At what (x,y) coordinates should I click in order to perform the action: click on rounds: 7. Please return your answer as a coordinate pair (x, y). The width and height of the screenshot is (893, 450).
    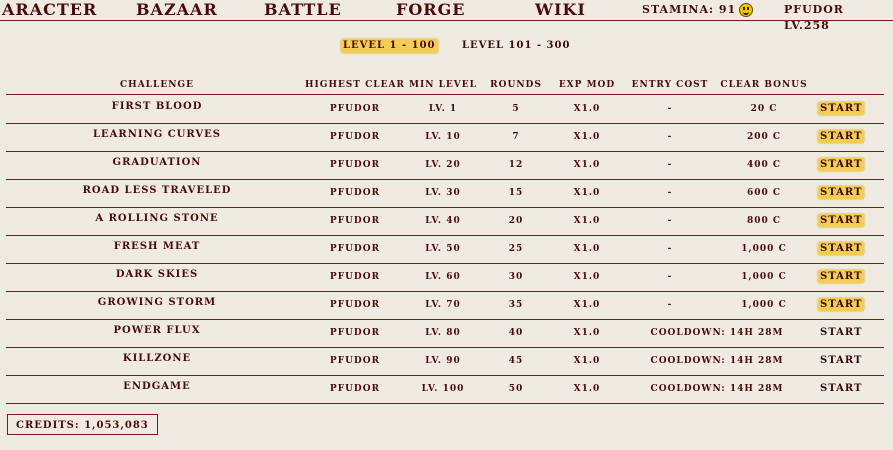
    Looking at the image, I should click on (516, 137).